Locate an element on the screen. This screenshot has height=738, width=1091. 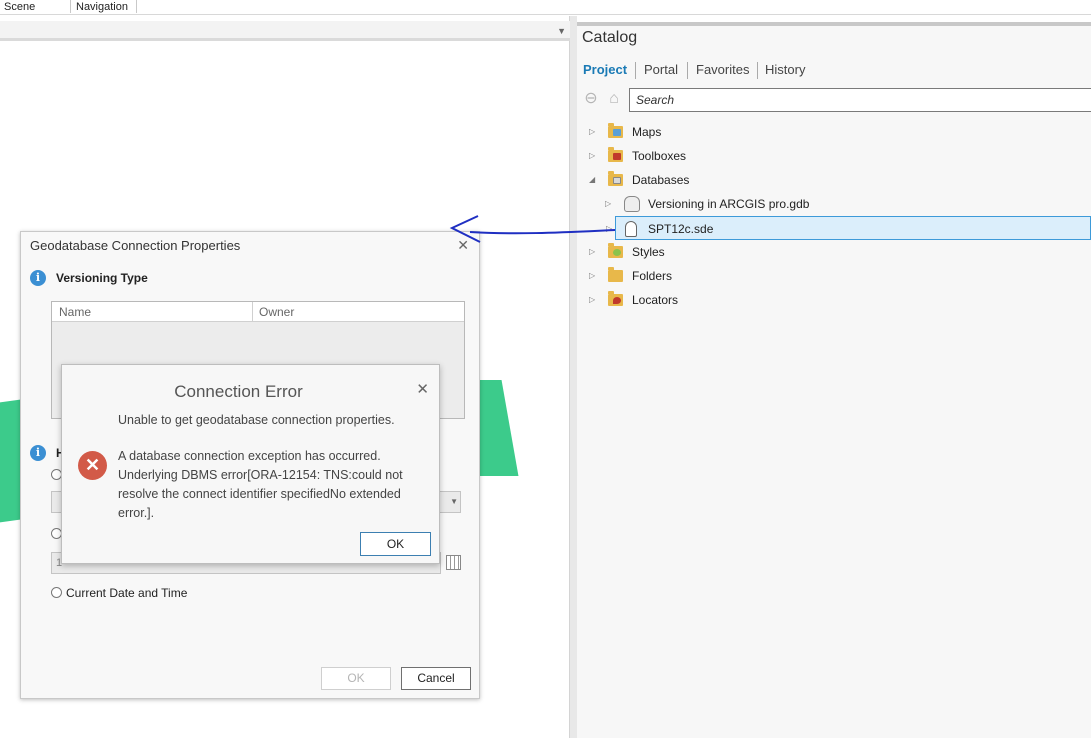
tab-navigation: Navigation is located at coordinates (102, 7).